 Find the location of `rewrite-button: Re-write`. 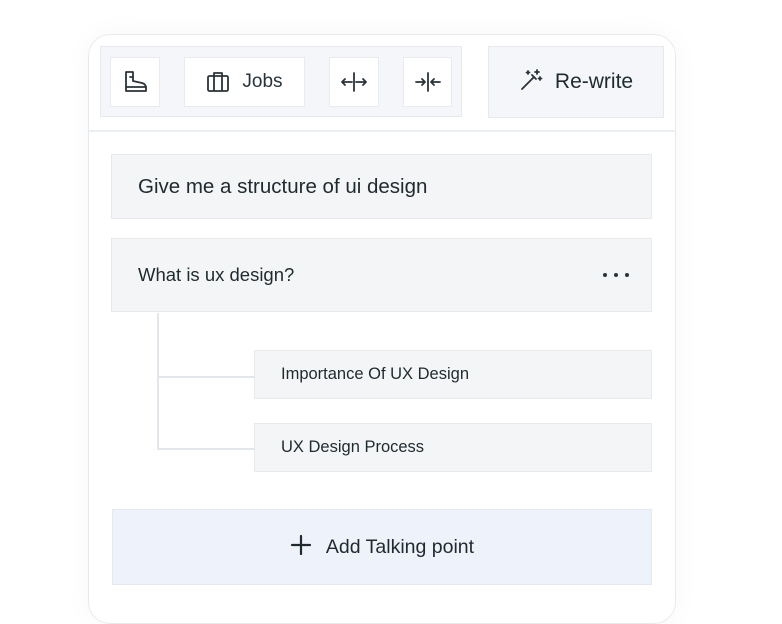

rewrite-button: Re-write is located at coordinates (576, 82).